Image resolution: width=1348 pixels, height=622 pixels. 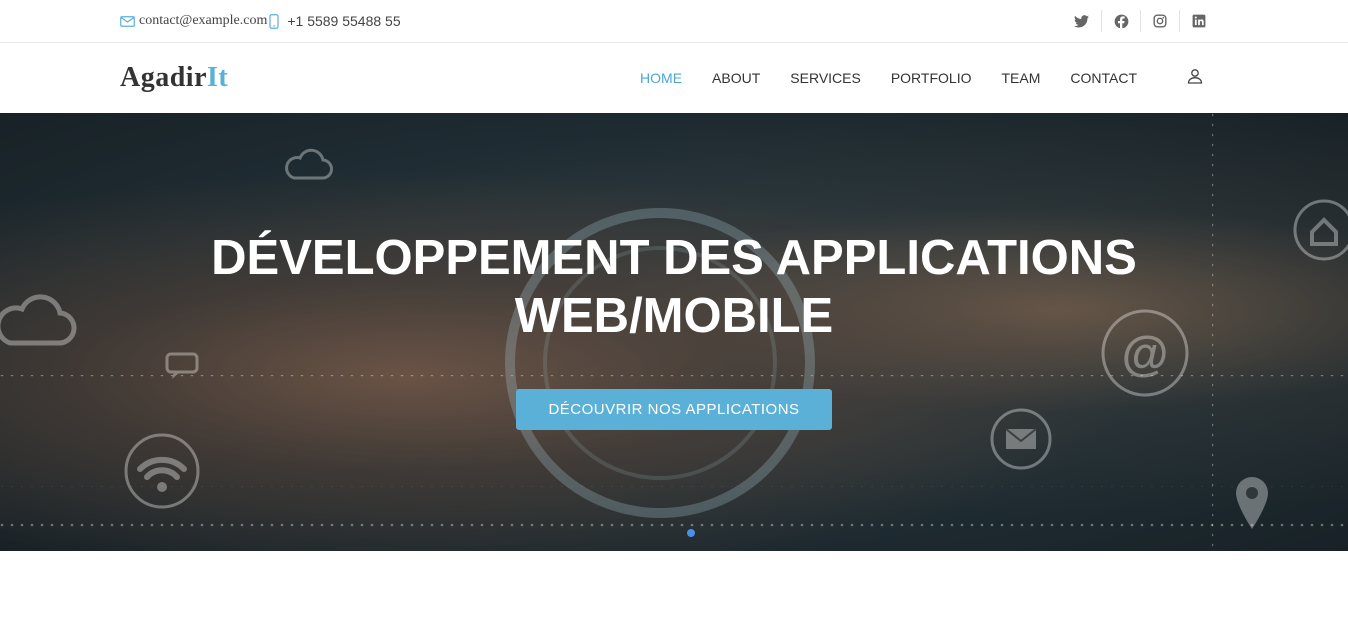 I want to click on contact-info: contact@example.com +1 5589 55488 55, so click(x=260, y=21).